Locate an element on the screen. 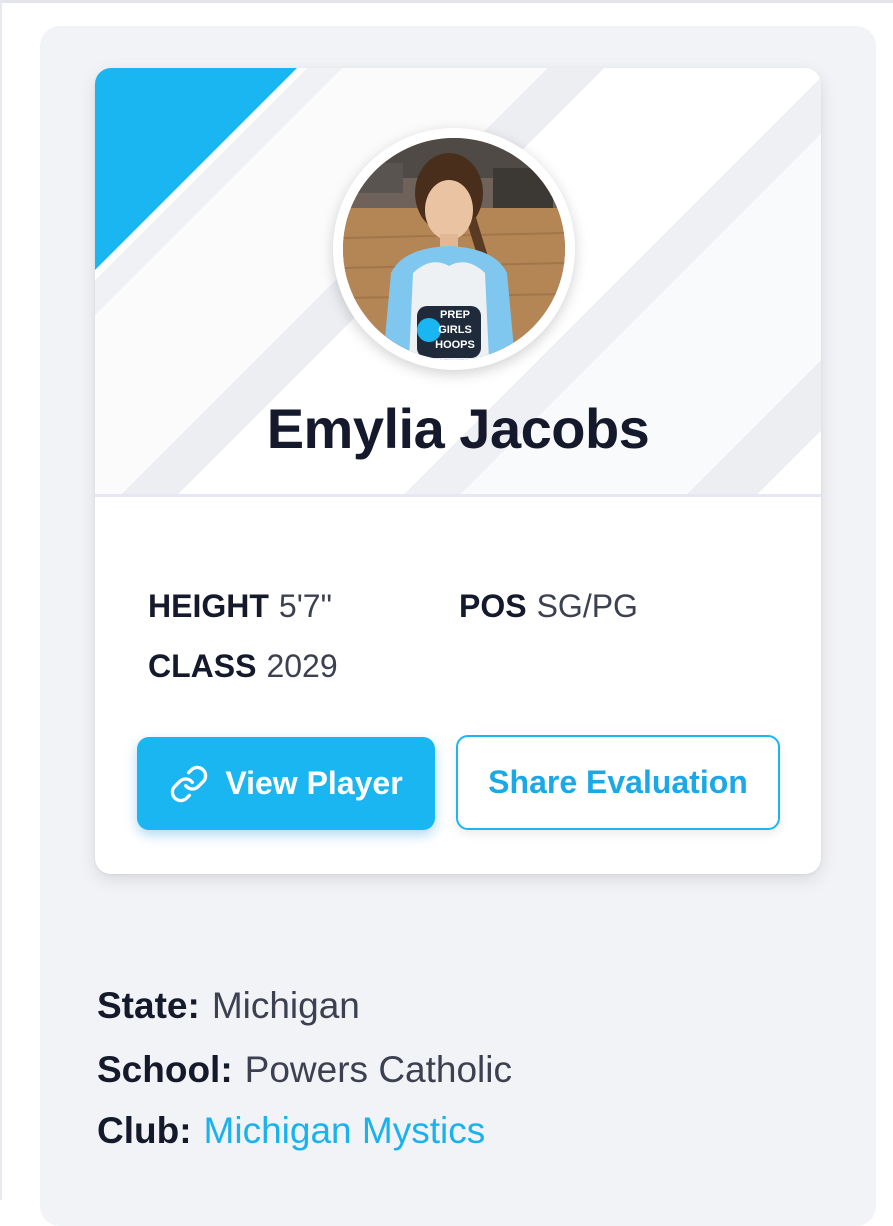 The image size is (893, 1226). club-link: Michigan Mystics is located at coordinates (345, 1130).